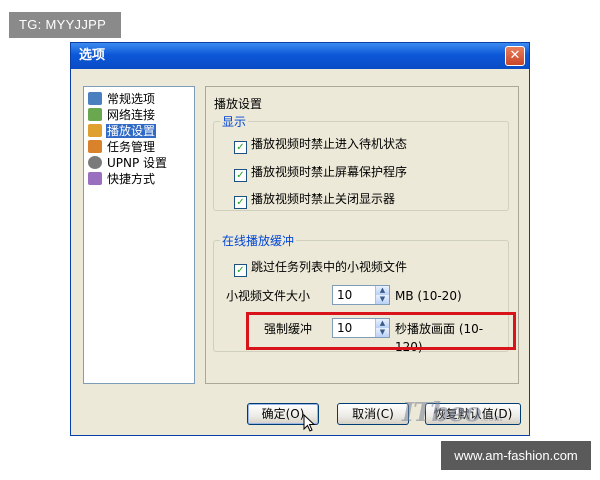 The height and width of the screenshot is (480, 600). Describe the element at coordinates (258, 240) in the screenshot. I see `group-legend: 在线播放缓冲` at that location.